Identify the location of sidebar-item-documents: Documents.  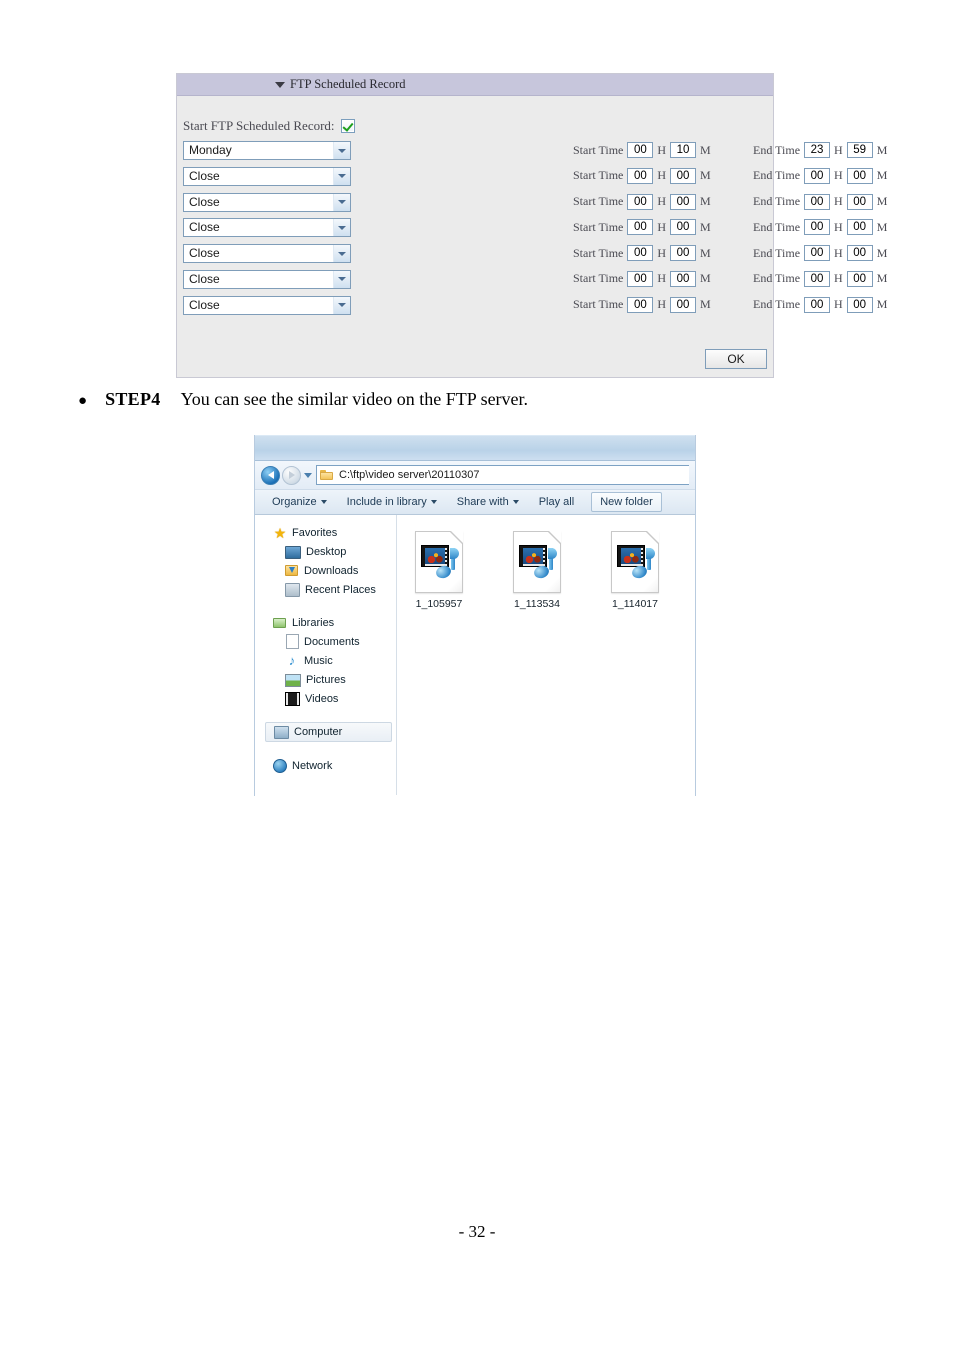
(325, 641).